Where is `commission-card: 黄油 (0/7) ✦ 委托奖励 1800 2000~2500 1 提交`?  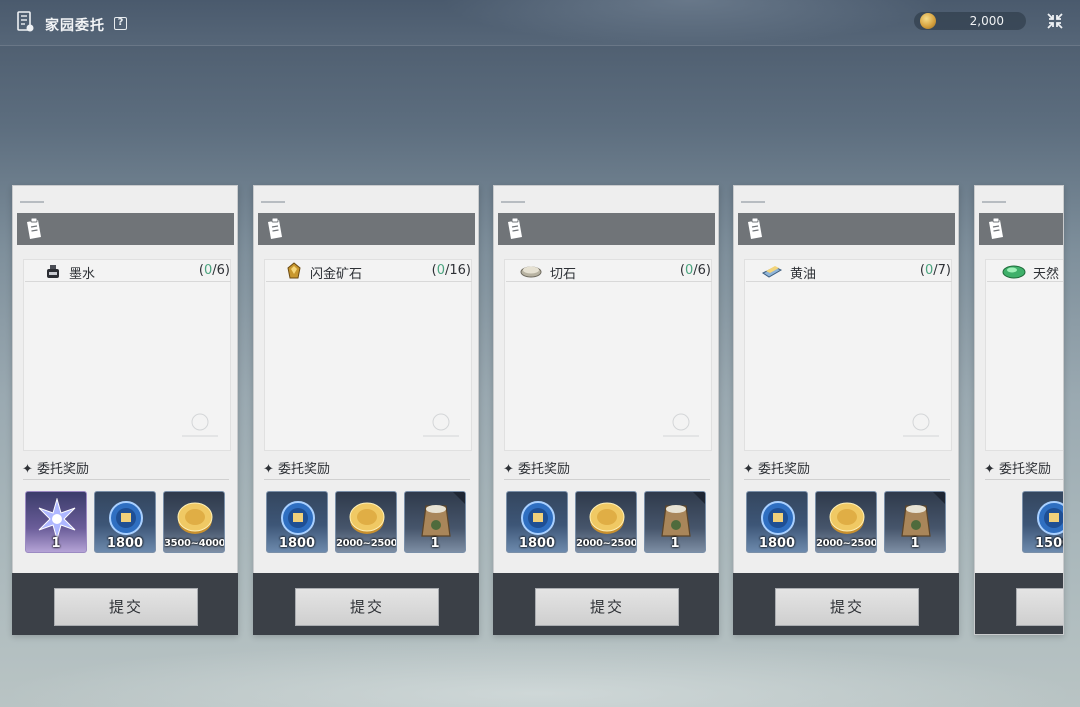 commission-card: 黄油 (0/7) ✦ 委托奖励 1800 2000~2500 1 提交 is located at coordinates (846, 410).